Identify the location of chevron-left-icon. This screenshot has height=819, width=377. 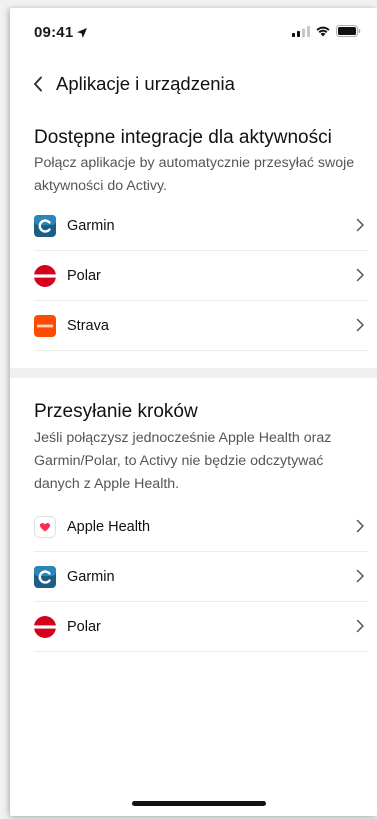
(38, 84).